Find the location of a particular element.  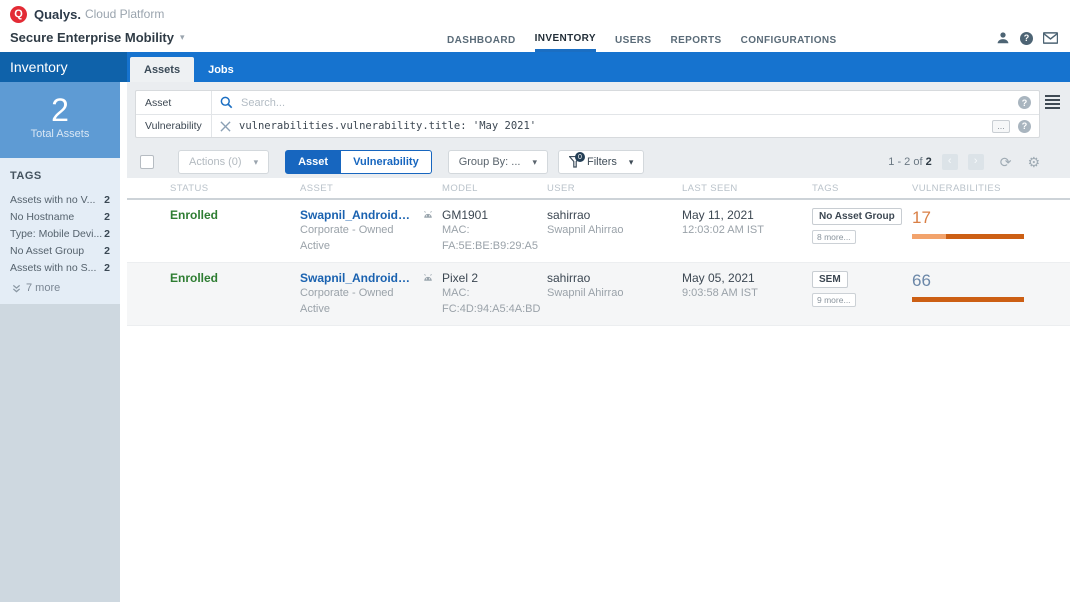

severity-bar is located at coordinates (968, 236).